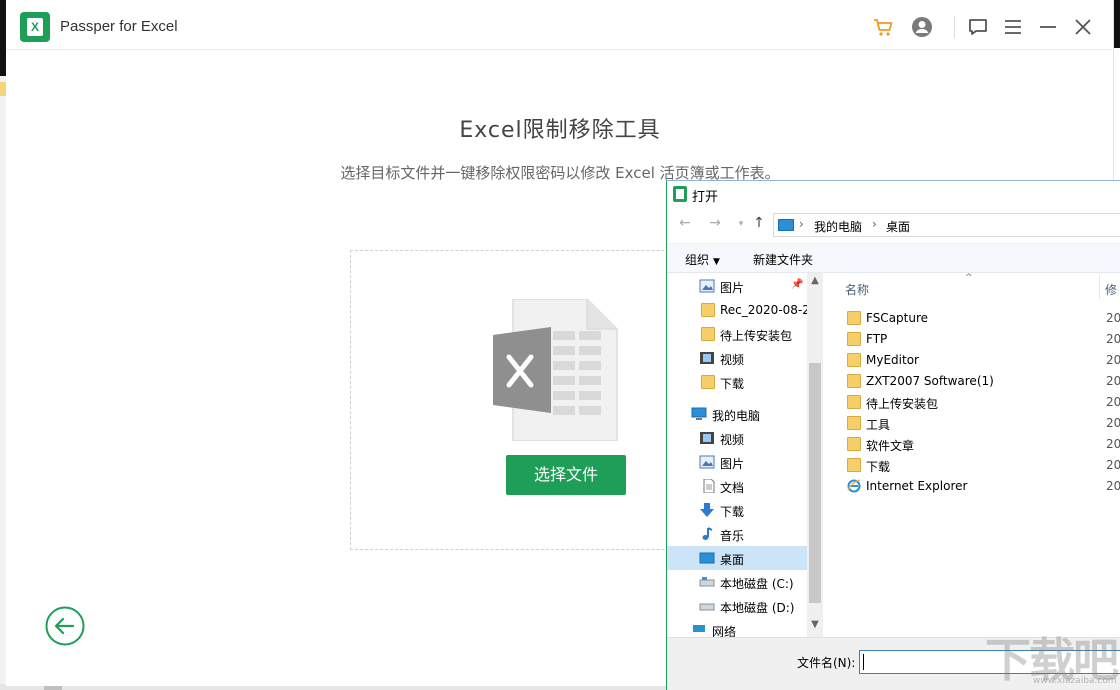 This screenshot has height=690, width=1120. Describe the element at coordinates (973, 318) in the screenshot. I see `file-row: FSCapture 20` at that location.